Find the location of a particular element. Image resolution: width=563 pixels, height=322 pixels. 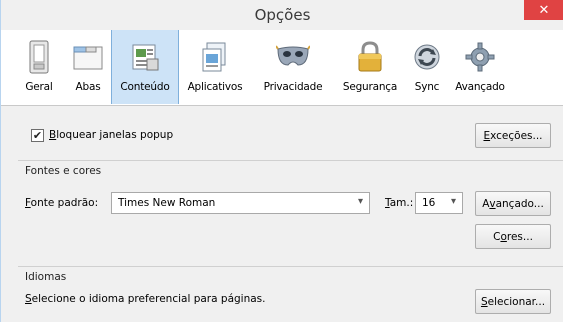

close-icon: ✕ is located at coordinates (544, 10).